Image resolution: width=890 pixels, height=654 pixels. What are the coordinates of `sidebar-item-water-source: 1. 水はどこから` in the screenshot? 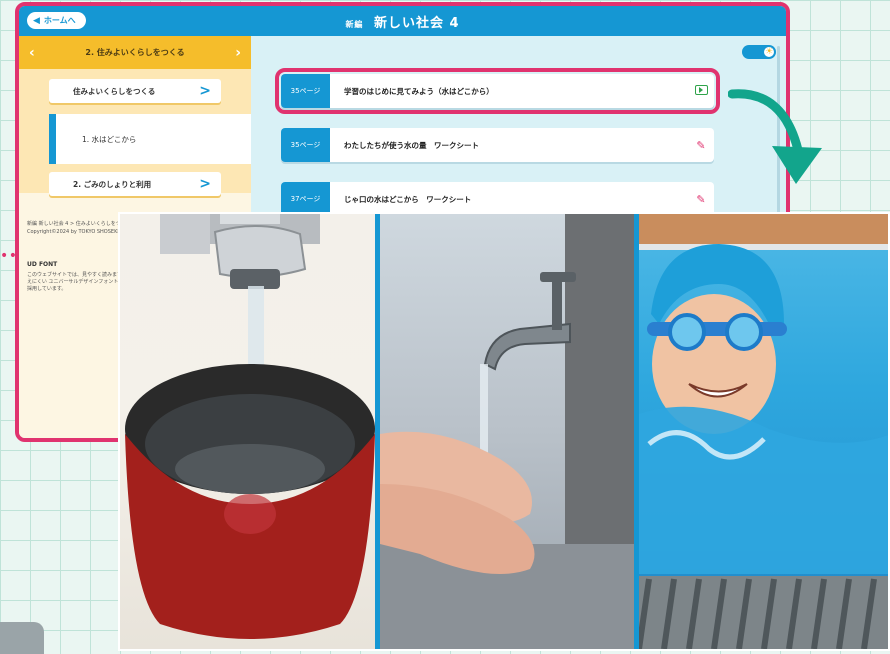 It's located at (150, 139).